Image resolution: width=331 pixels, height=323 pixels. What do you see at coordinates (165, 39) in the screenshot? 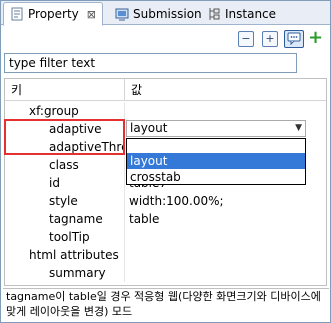
I see `view-toolbar: − + +` at bounding box center [165, 39].